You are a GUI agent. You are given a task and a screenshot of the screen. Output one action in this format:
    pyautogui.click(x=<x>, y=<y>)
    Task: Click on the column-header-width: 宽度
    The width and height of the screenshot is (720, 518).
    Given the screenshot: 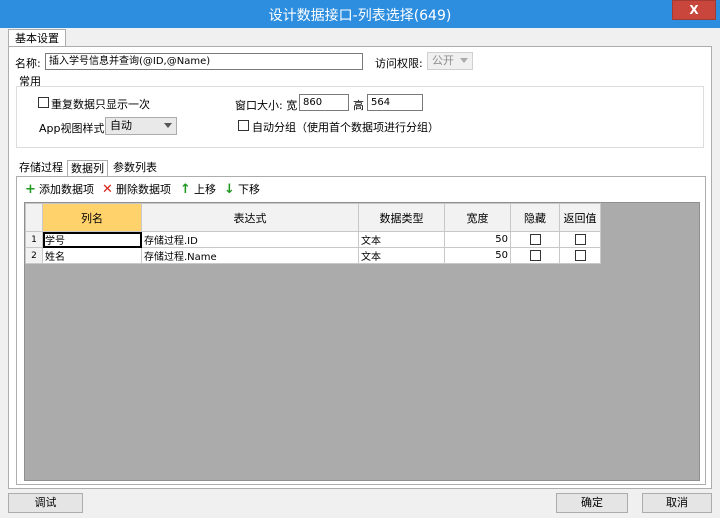 What is the action you would take?
    pyautogui.click(x=477, y=217)
    